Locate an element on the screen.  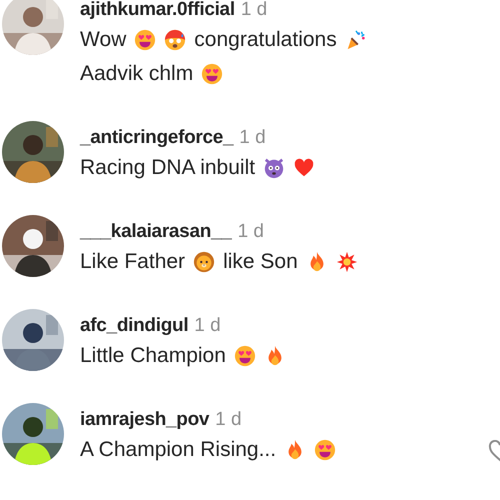
comment-text: congratulations is located at coordinates (265, 40).